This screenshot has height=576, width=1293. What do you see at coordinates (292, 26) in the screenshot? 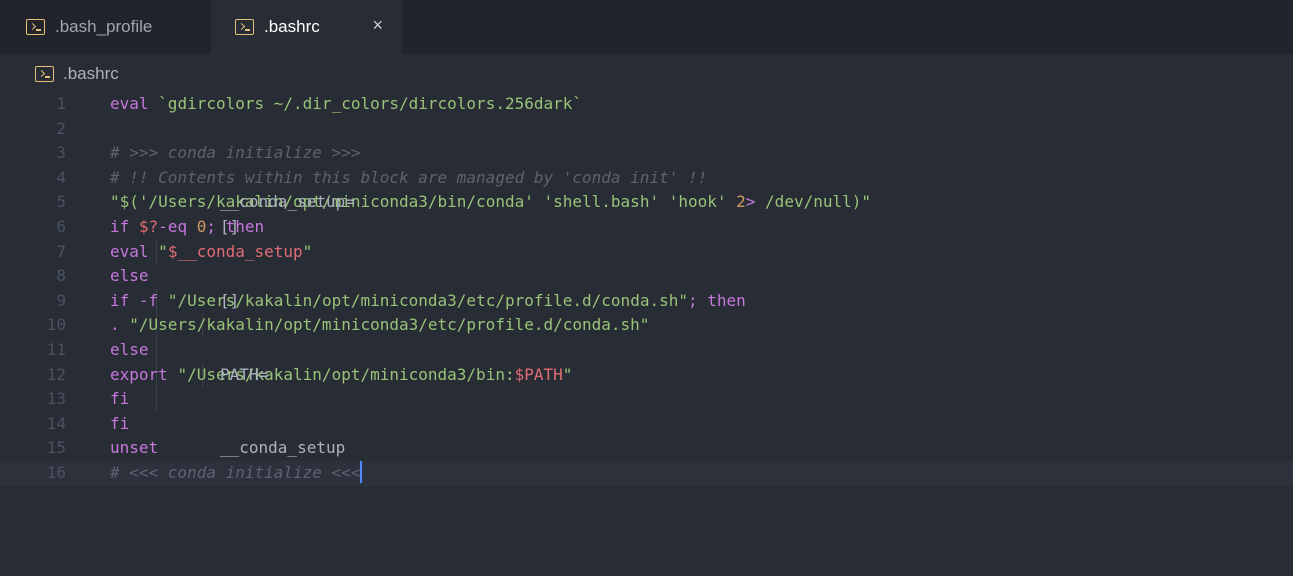
I see `tab-label: .bashrc` at bounding box center [292, 26].